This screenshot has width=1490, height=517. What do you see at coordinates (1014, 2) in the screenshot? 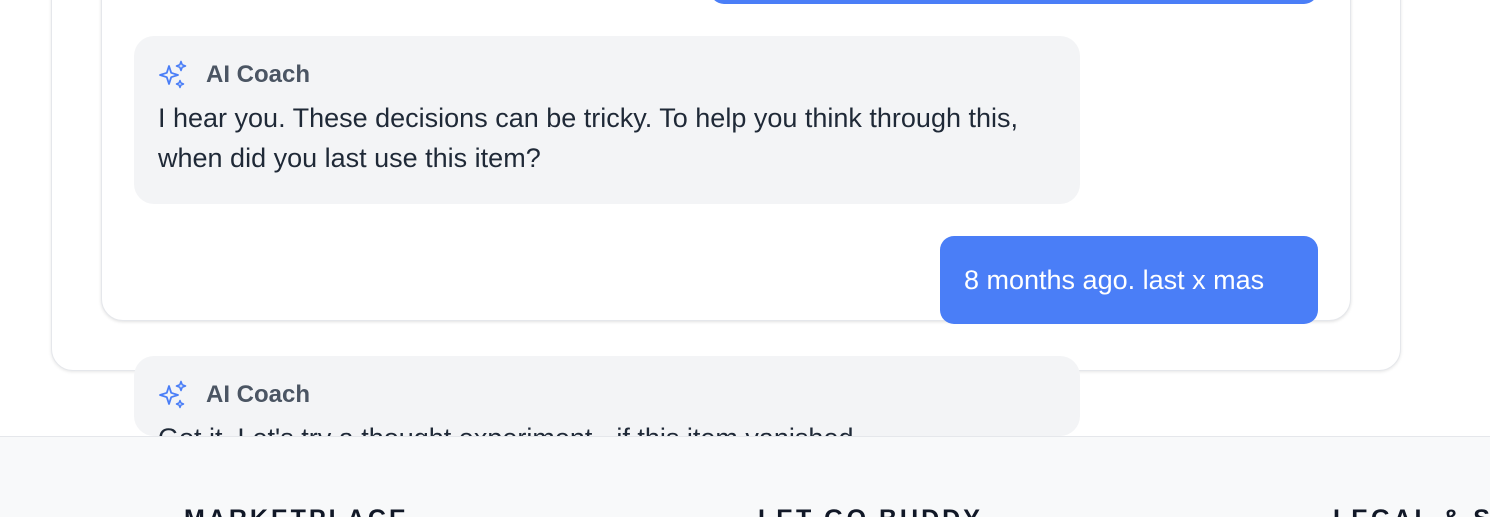
I see `user-message-bubble` at bounding box center [1014, 2].